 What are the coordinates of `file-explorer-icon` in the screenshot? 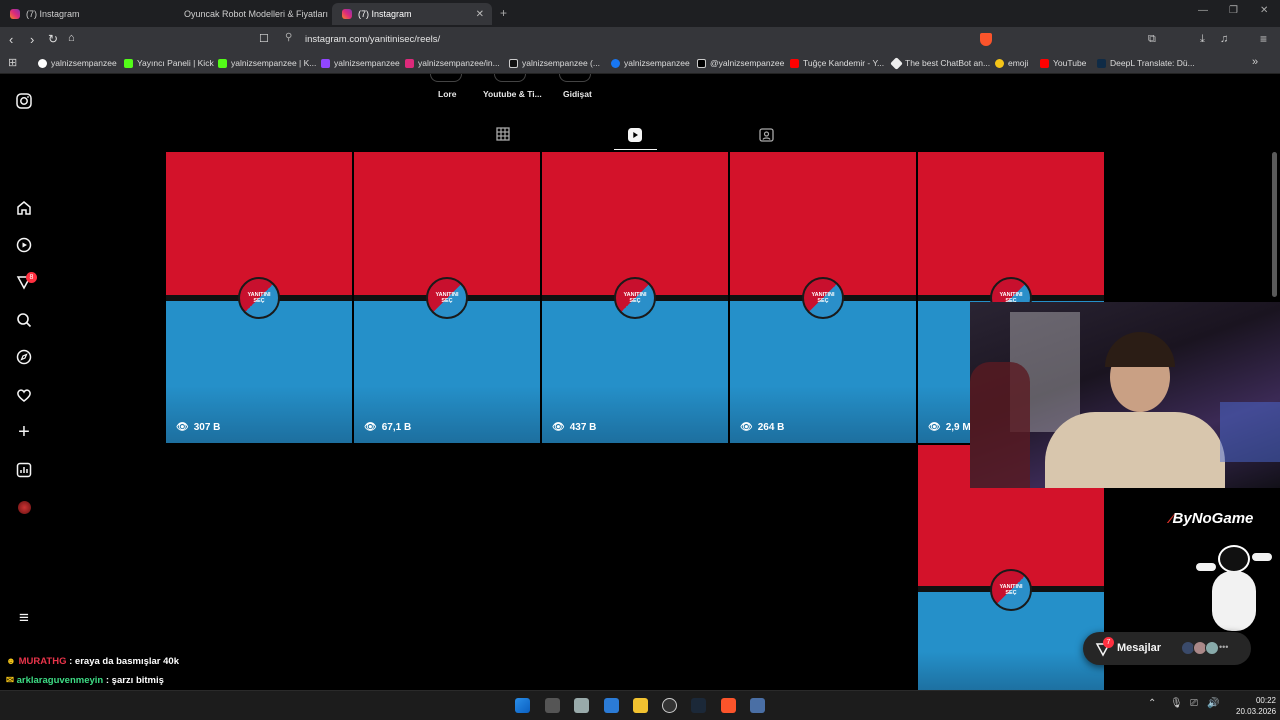 It's located at (640, 705).